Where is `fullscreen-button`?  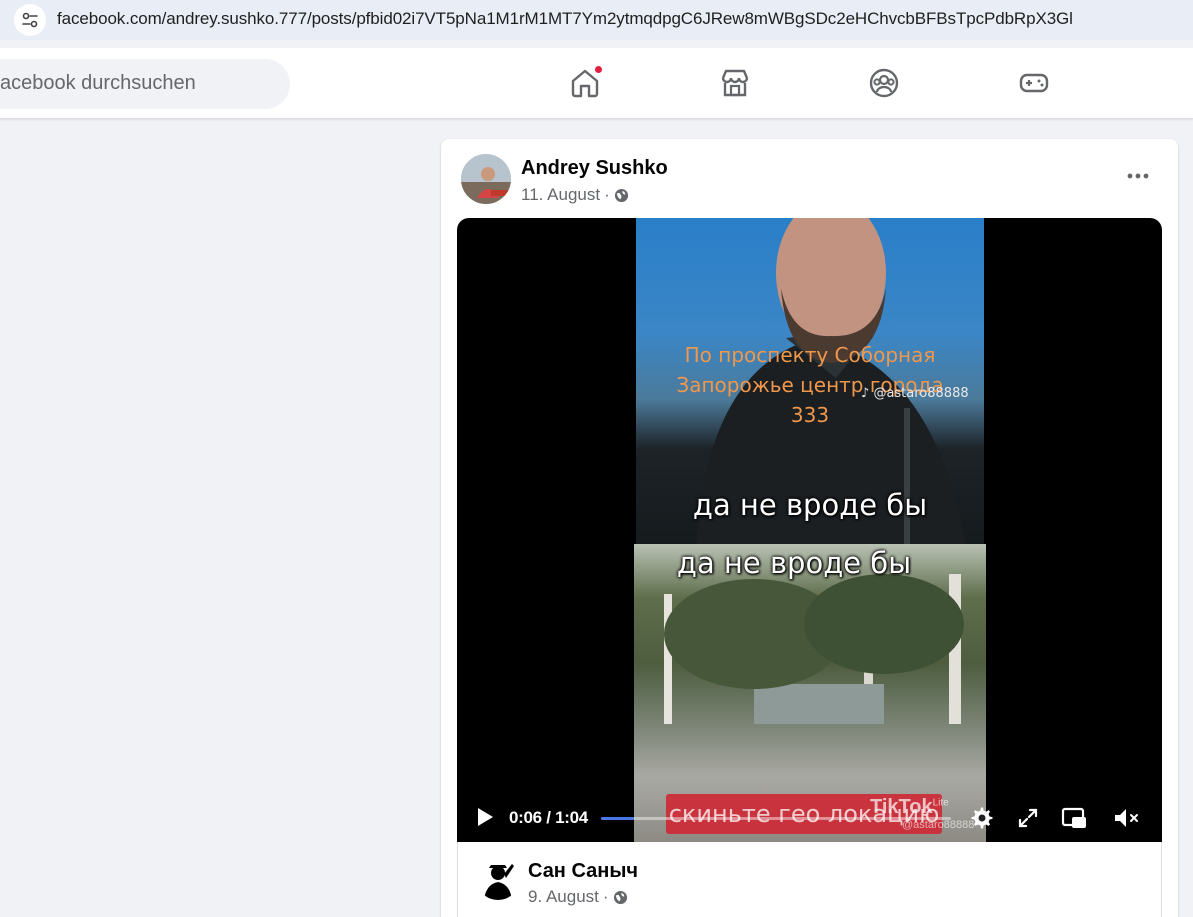 fullscreen-button is located at coordinates (1028, 818).